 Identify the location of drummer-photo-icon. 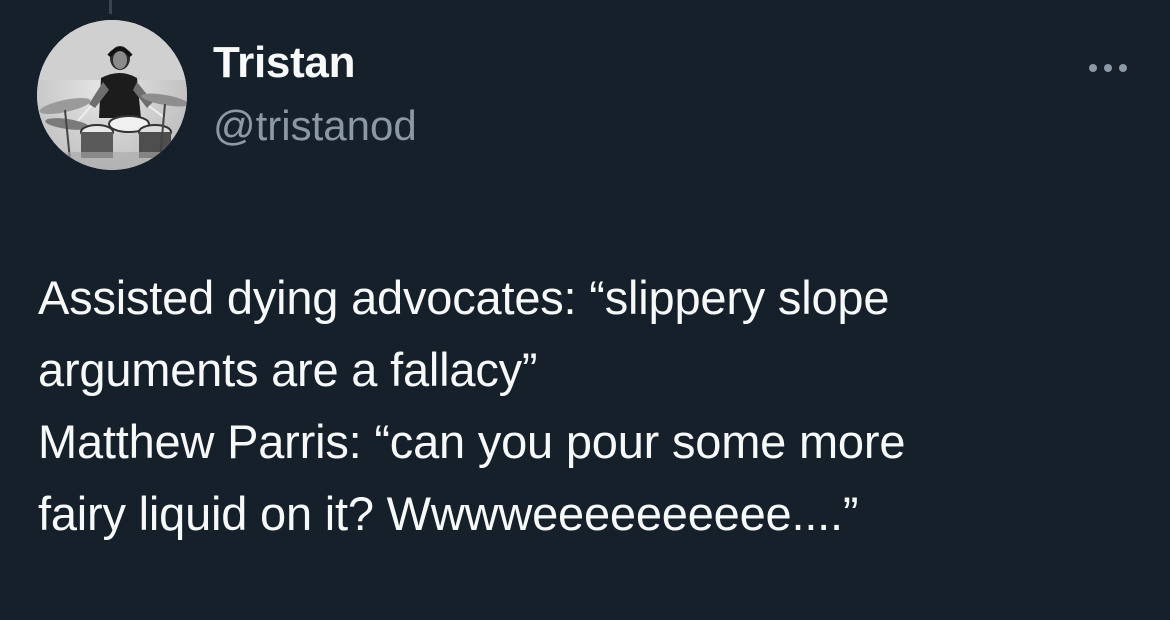
(112, 95).